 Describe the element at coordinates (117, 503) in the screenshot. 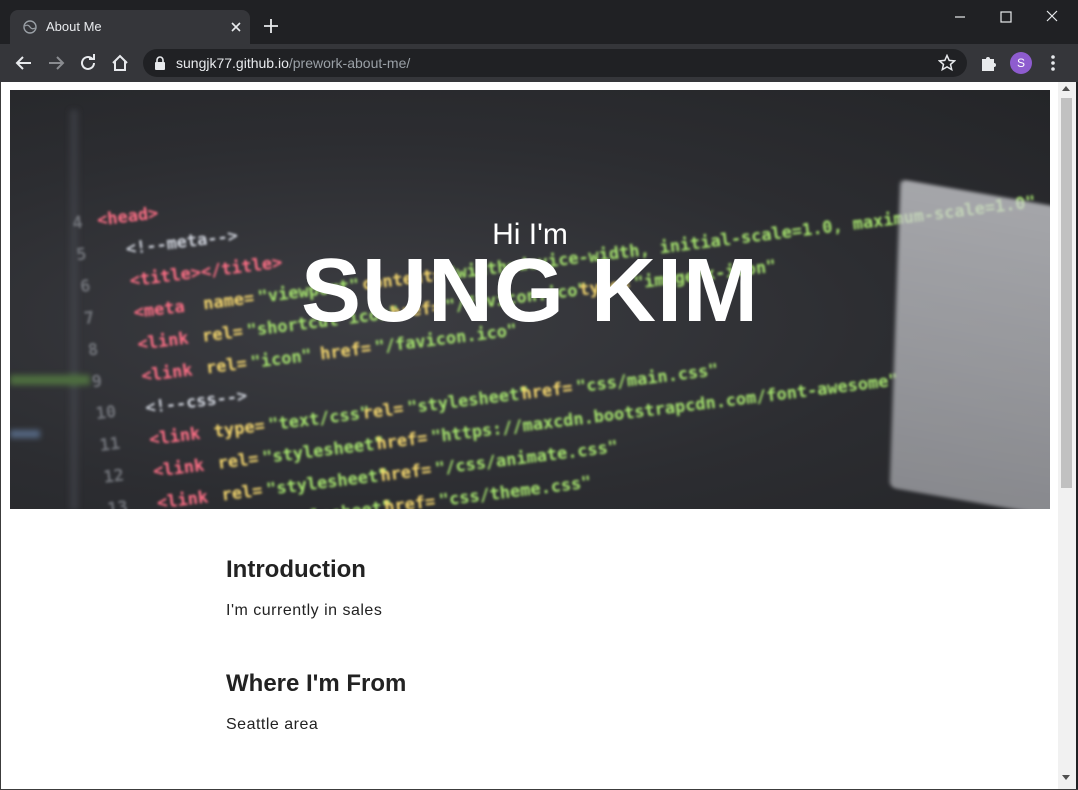

I see `svg-text: 13` at that location.